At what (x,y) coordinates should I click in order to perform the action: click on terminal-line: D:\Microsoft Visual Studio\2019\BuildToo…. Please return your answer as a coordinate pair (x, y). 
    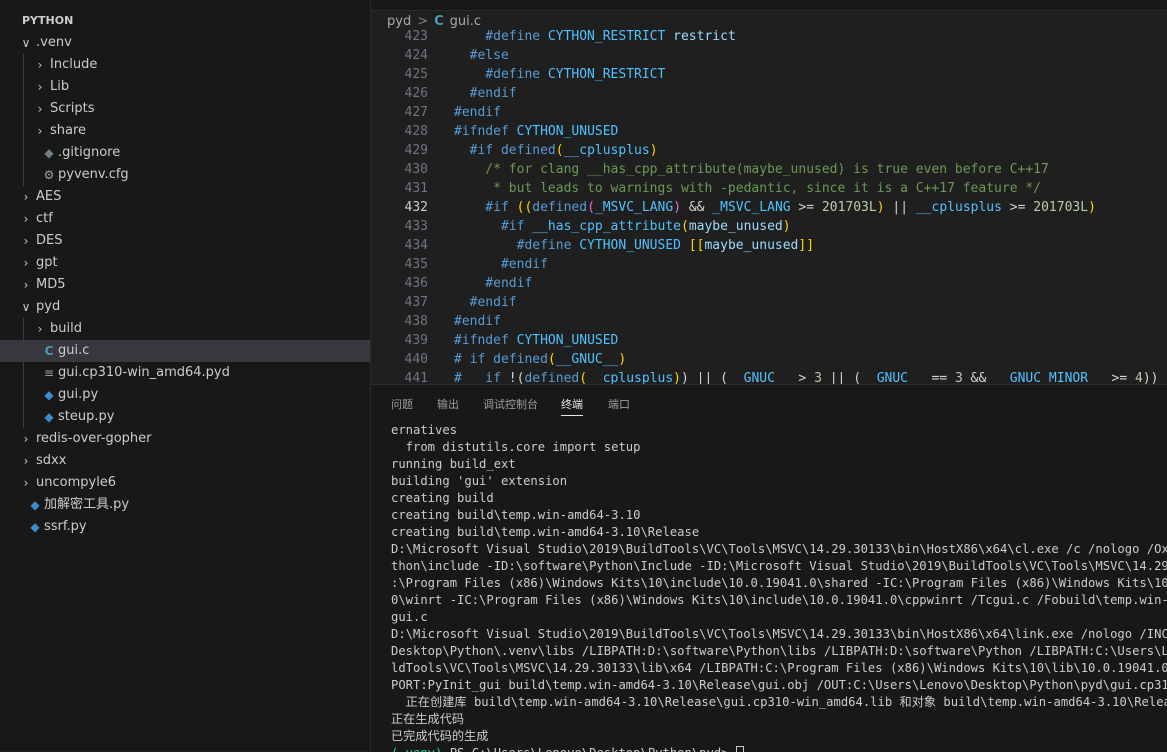
    Looking at the image, I should click on (779, 634).